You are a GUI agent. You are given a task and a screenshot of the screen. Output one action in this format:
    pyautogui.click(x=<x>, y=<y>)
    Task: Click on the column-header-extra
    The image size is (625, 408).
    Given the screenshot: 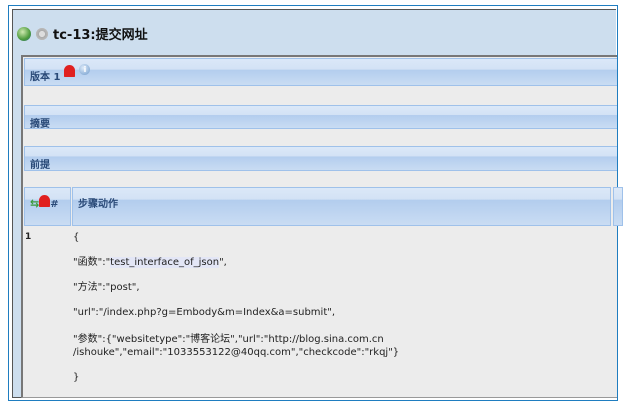 What is the action you would take?
    pyautogui.click(x=618, y=206)
    